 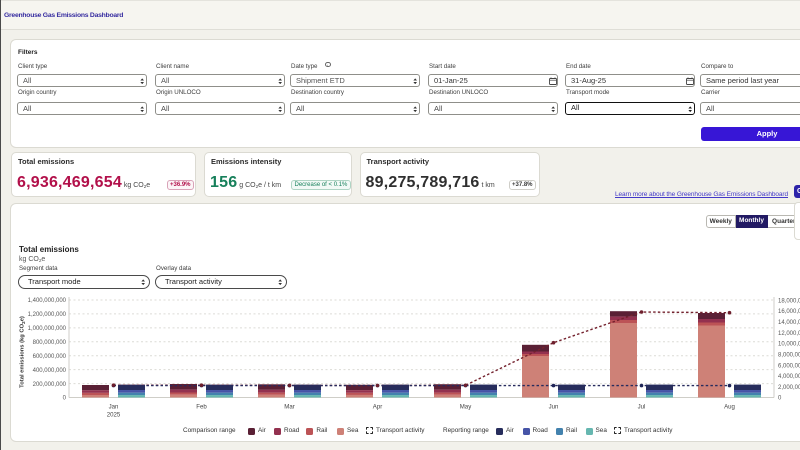 What do you see at coordinates (114, 407) in the screenshot?
I see `svg-text: Jan` at bounding box center [114, 407].